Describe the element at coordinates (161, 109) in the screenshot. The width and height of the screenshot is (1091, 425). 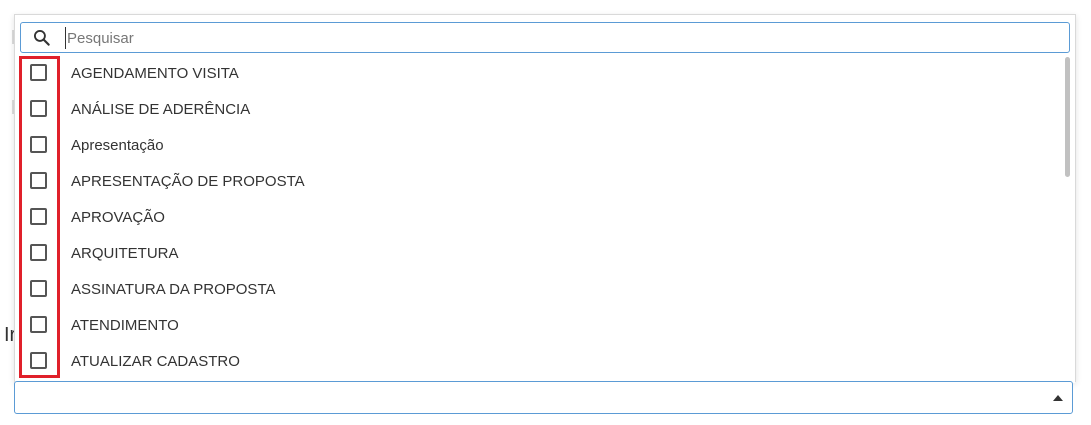
I see `item-label: ANÁLISE DE ADERÊNCIA` at that location.